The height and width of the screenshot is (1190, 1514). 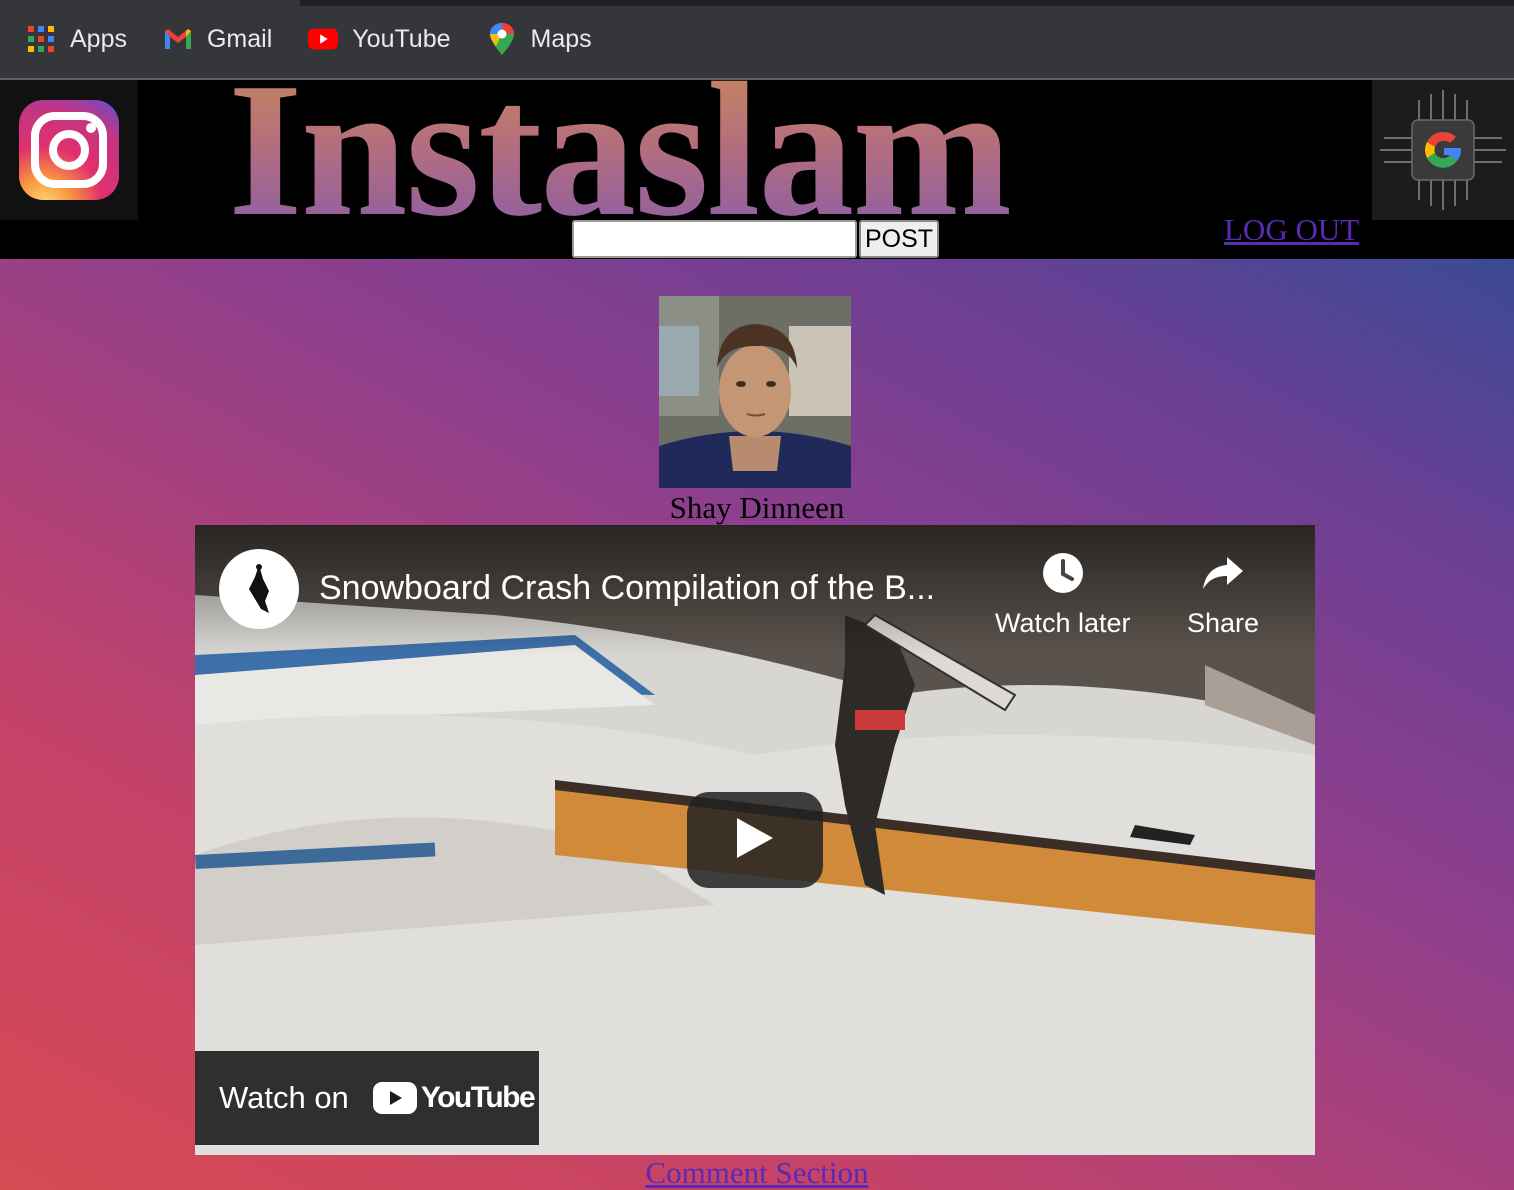 I want to click on play-icon, so click(x=755, y=840).